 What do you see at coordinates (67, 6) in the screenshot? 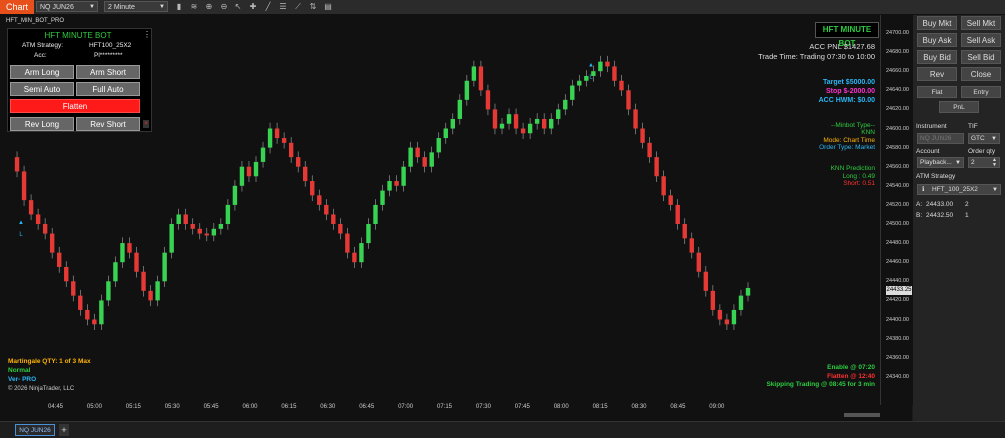
I see `instrument-selector: NQ JUN26 ▼` at bounding box center [67, 6].